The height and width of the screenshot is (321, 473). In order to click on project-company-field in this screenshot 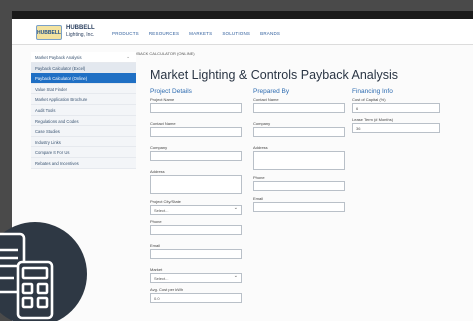, I will do `click(196, 156)`.